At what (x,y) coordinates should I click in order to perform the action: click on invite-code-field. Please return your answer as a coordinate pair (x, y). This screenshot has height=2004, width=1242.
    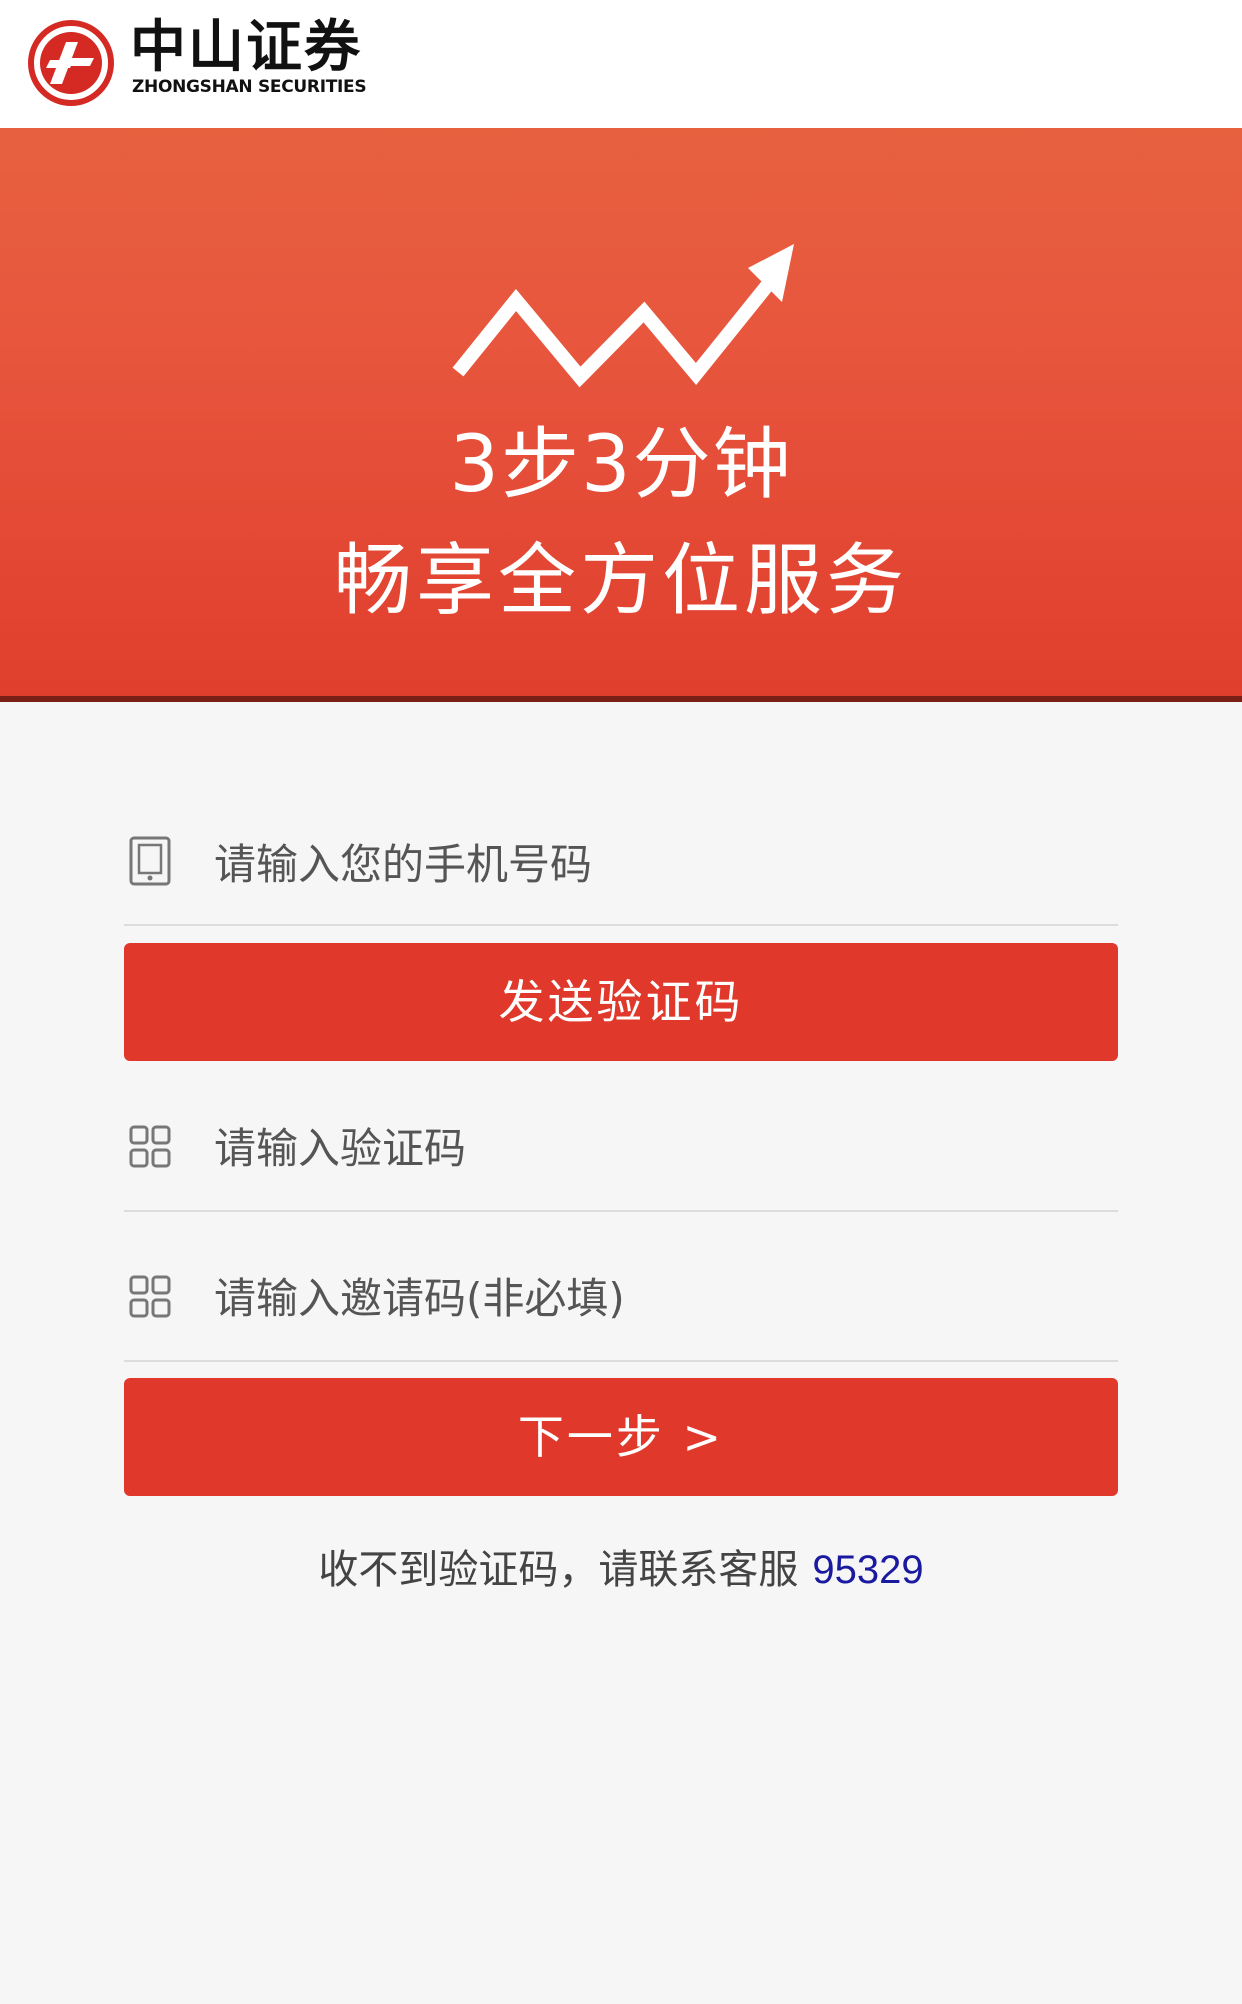
    Looking at the image, I should click on (621, 1286).